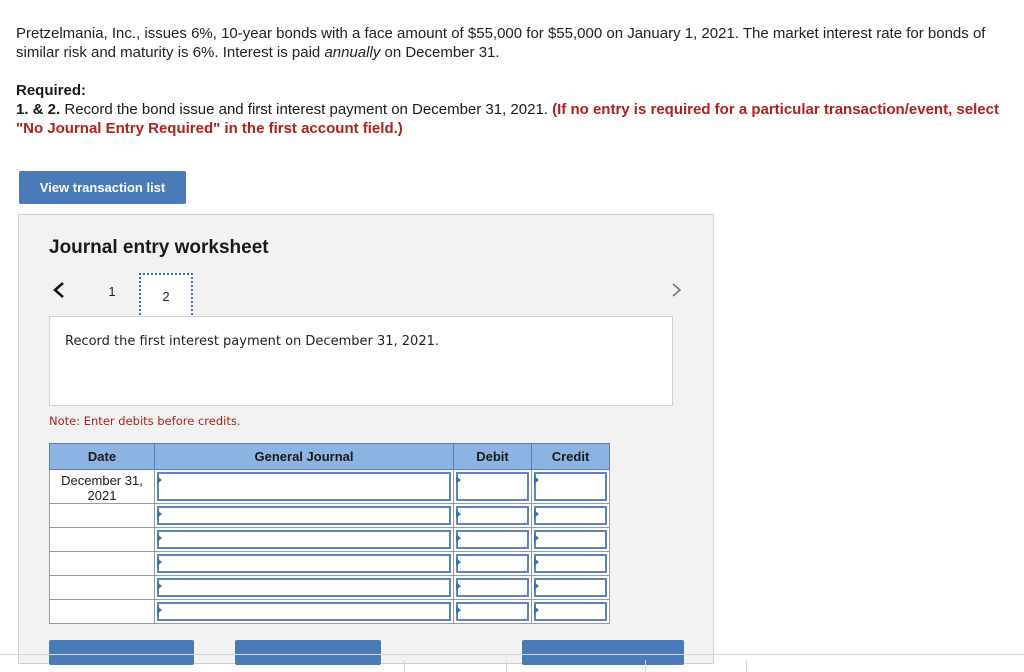  Describe the element at coordinates (304, 456) in the screenshot. I see `general-journal-header: General Journal` at that location.